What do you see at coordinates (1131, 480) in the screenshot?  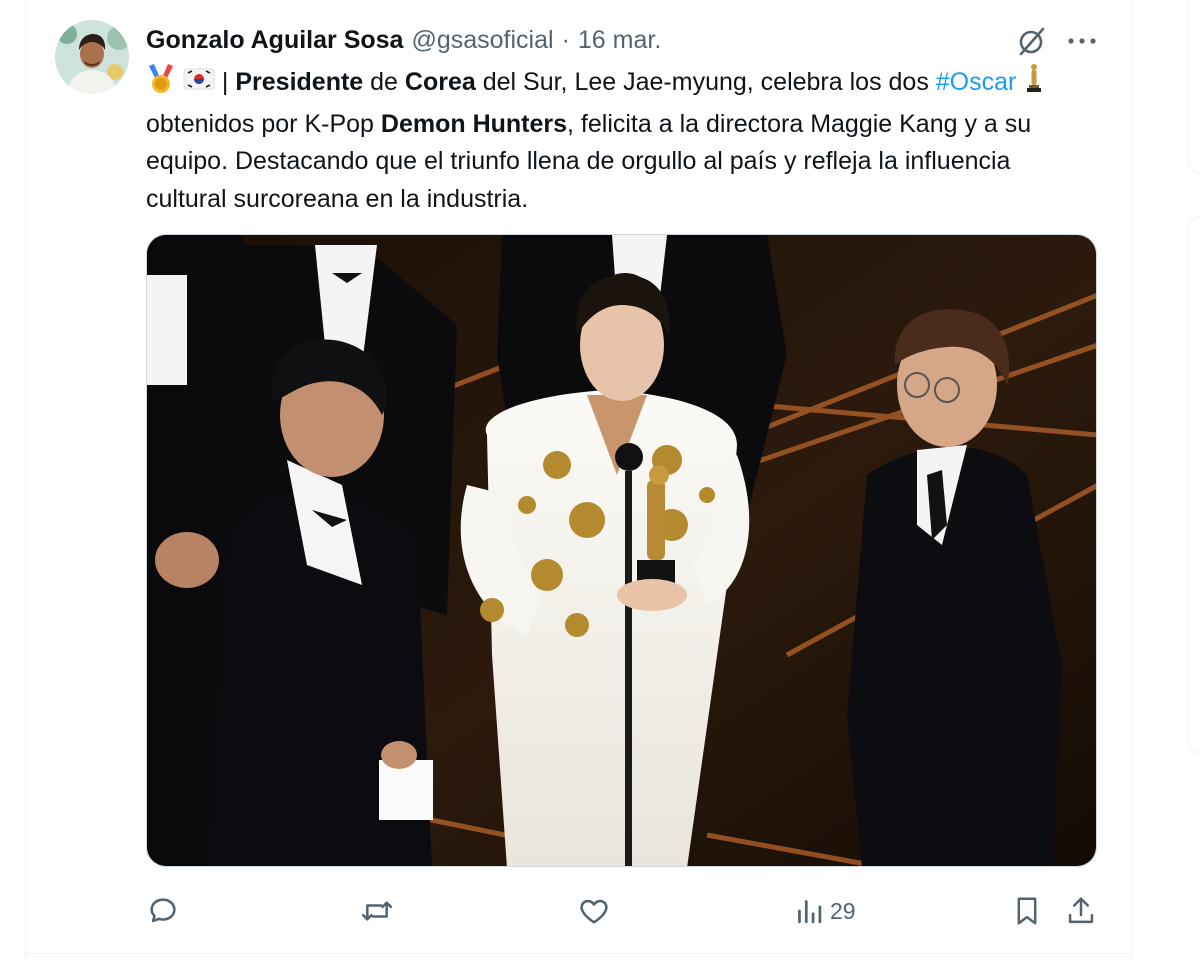 I see `column-border-right` at bounding box center [1131, 480].